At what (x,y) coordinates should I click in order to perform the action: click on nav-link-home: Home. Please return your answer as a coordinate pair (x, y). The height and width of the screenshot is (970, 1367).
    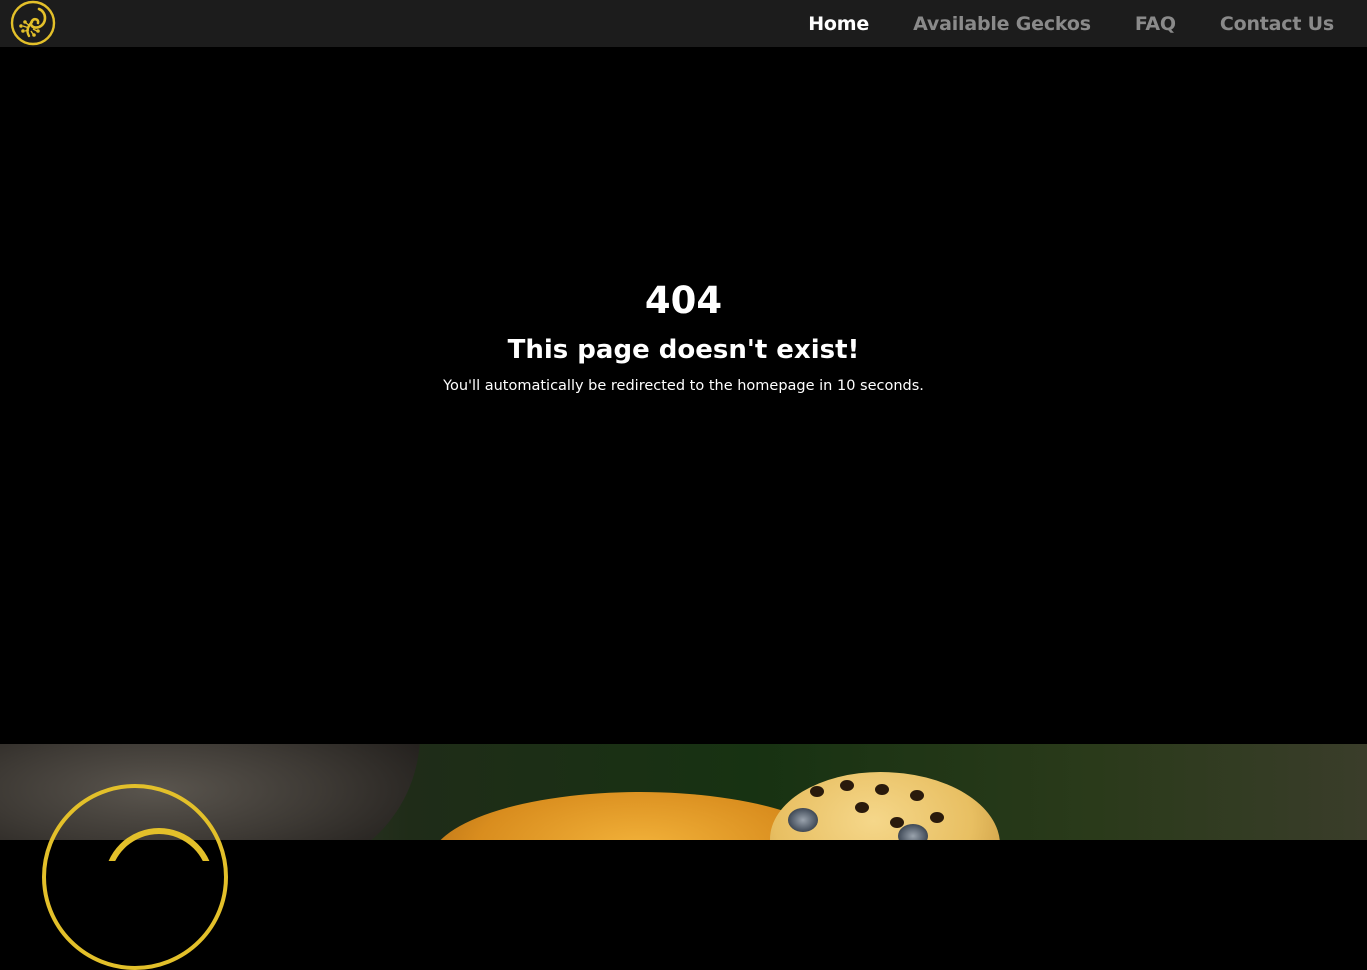
    Looking at the image, I should click on (838, 24).